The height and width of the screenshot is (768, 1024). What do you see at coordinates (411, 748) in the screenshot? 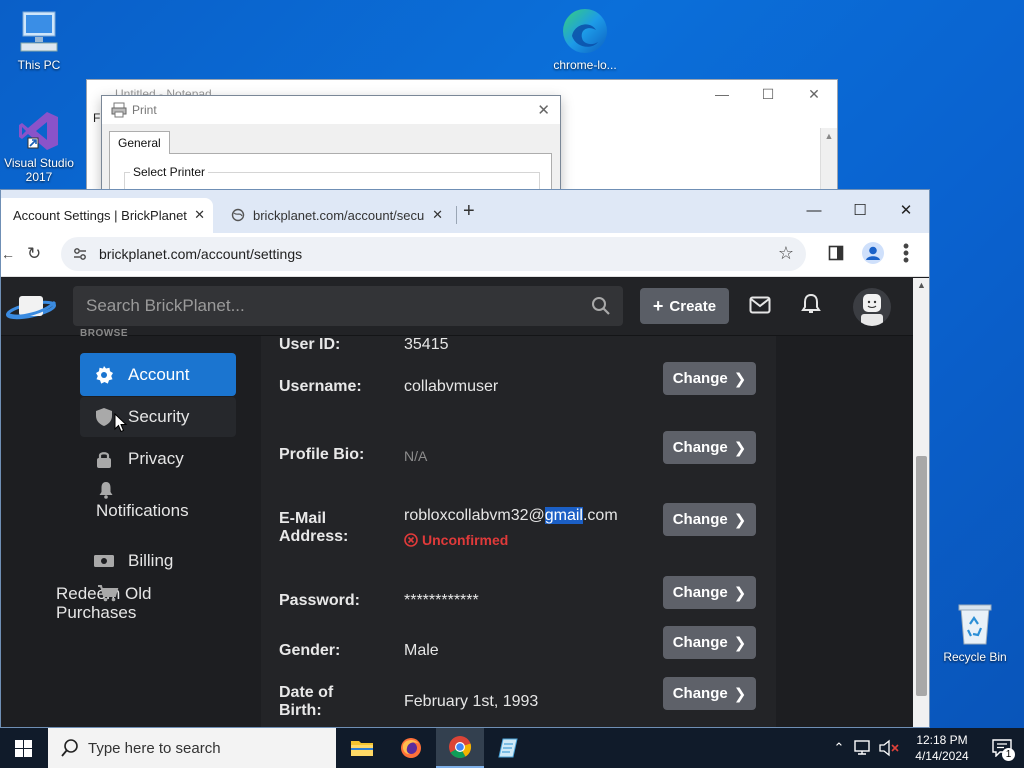
I see `taskbar-firefox` at bounding box center [411, 748].